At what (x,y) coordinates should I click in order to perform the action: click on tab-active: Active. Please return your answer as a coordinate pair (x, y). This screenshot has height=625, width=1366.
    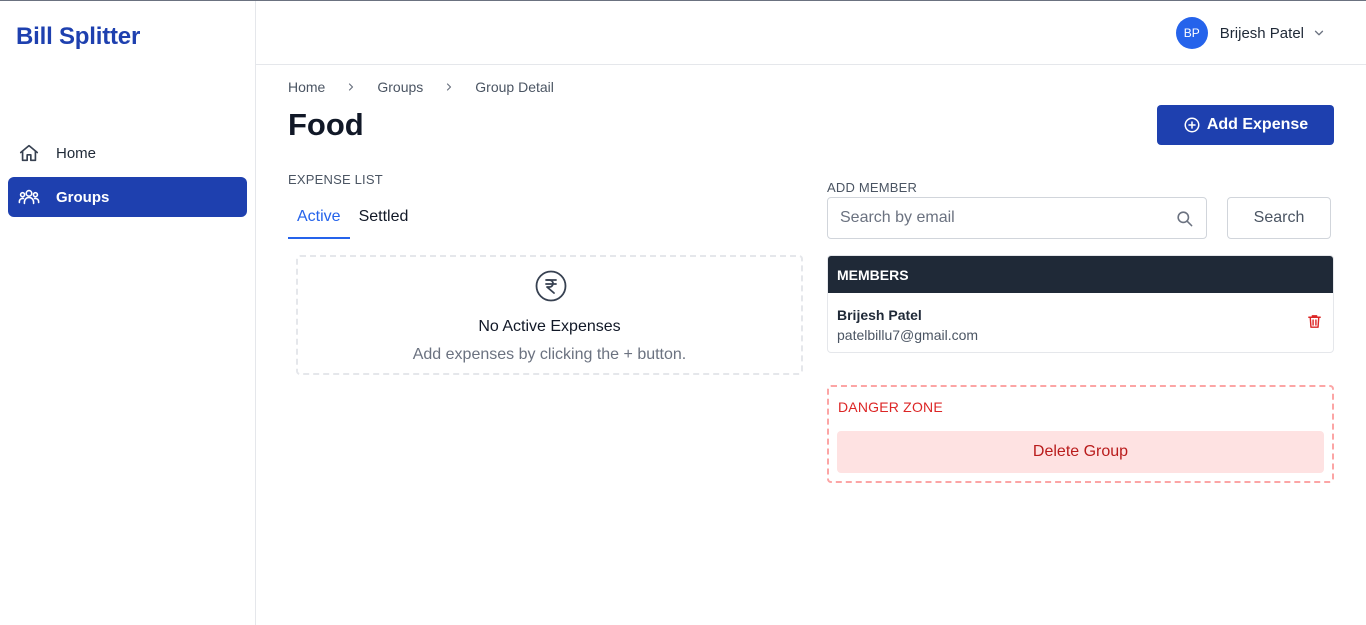
    Looking at the image, I should click on (319, 219).